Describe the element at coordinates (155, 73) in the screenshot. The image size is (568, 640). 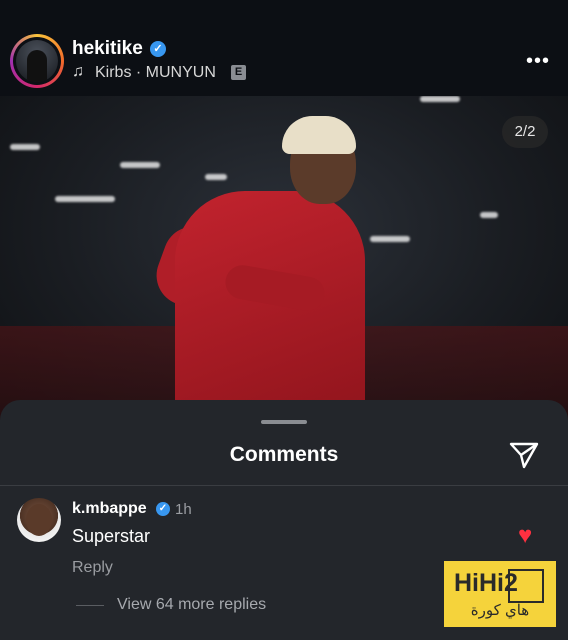
I see `music-track: Kirbs · MUNYUN` at that location.